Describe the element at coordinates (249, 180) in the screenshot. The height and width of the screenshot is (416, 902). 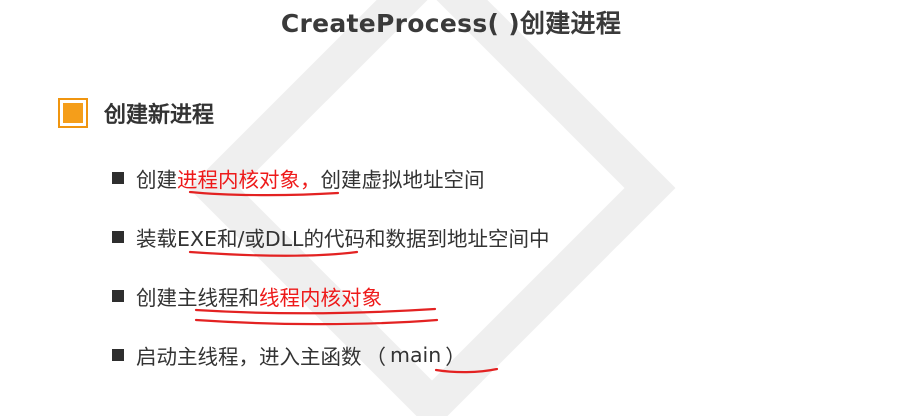
I see `bullet-1-highlight: 进程内核对象，` at that location.